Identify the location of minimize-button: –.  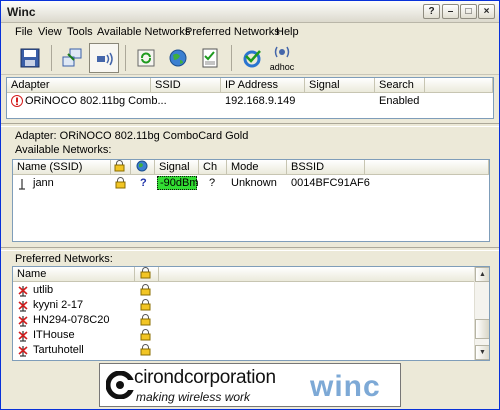
(450, 11).